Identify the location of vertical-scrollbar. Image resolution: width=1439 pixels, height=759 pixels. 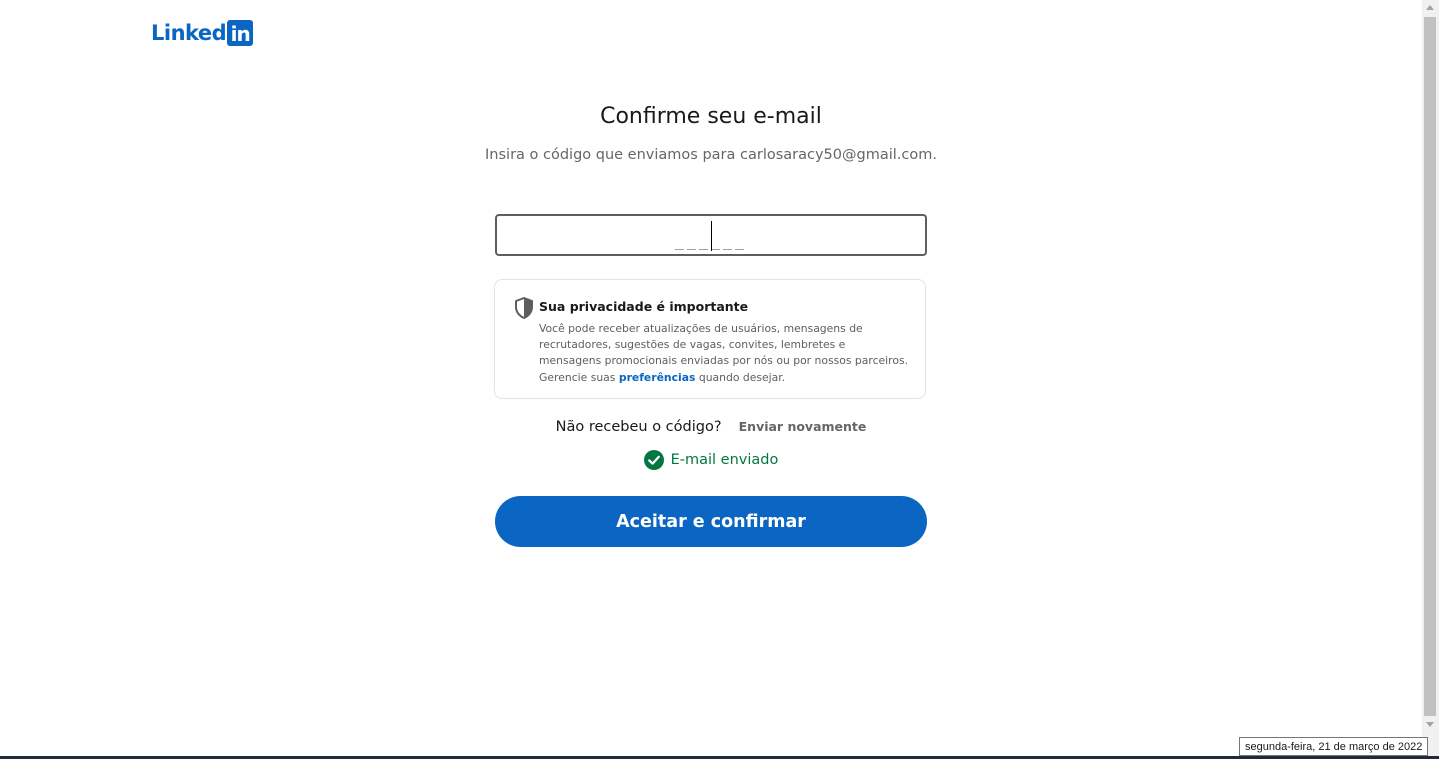
(1430, 379).